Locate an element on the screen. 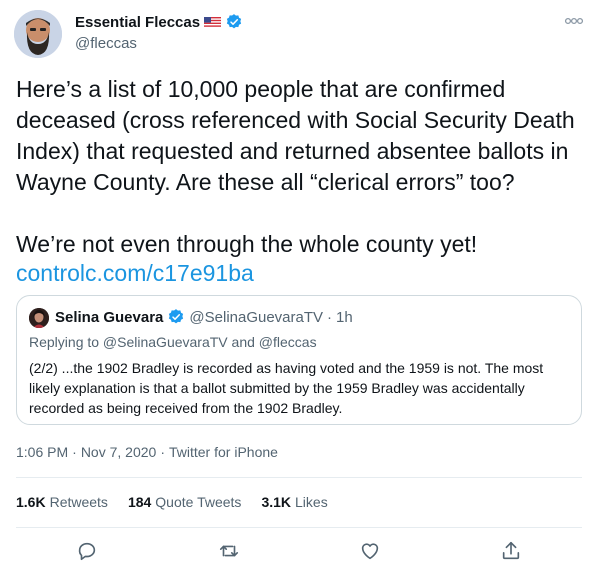 The image size is (598, 575). reply-icon is located at coordinates (87, 551).